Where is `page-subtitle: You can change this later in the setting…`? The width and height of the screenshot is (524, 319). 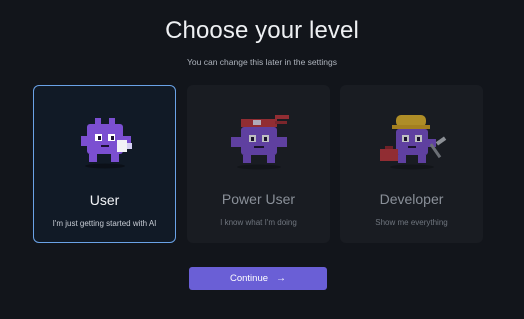
page-subtitle: You can change this later in the setting… is located at coordinates (262, 62).